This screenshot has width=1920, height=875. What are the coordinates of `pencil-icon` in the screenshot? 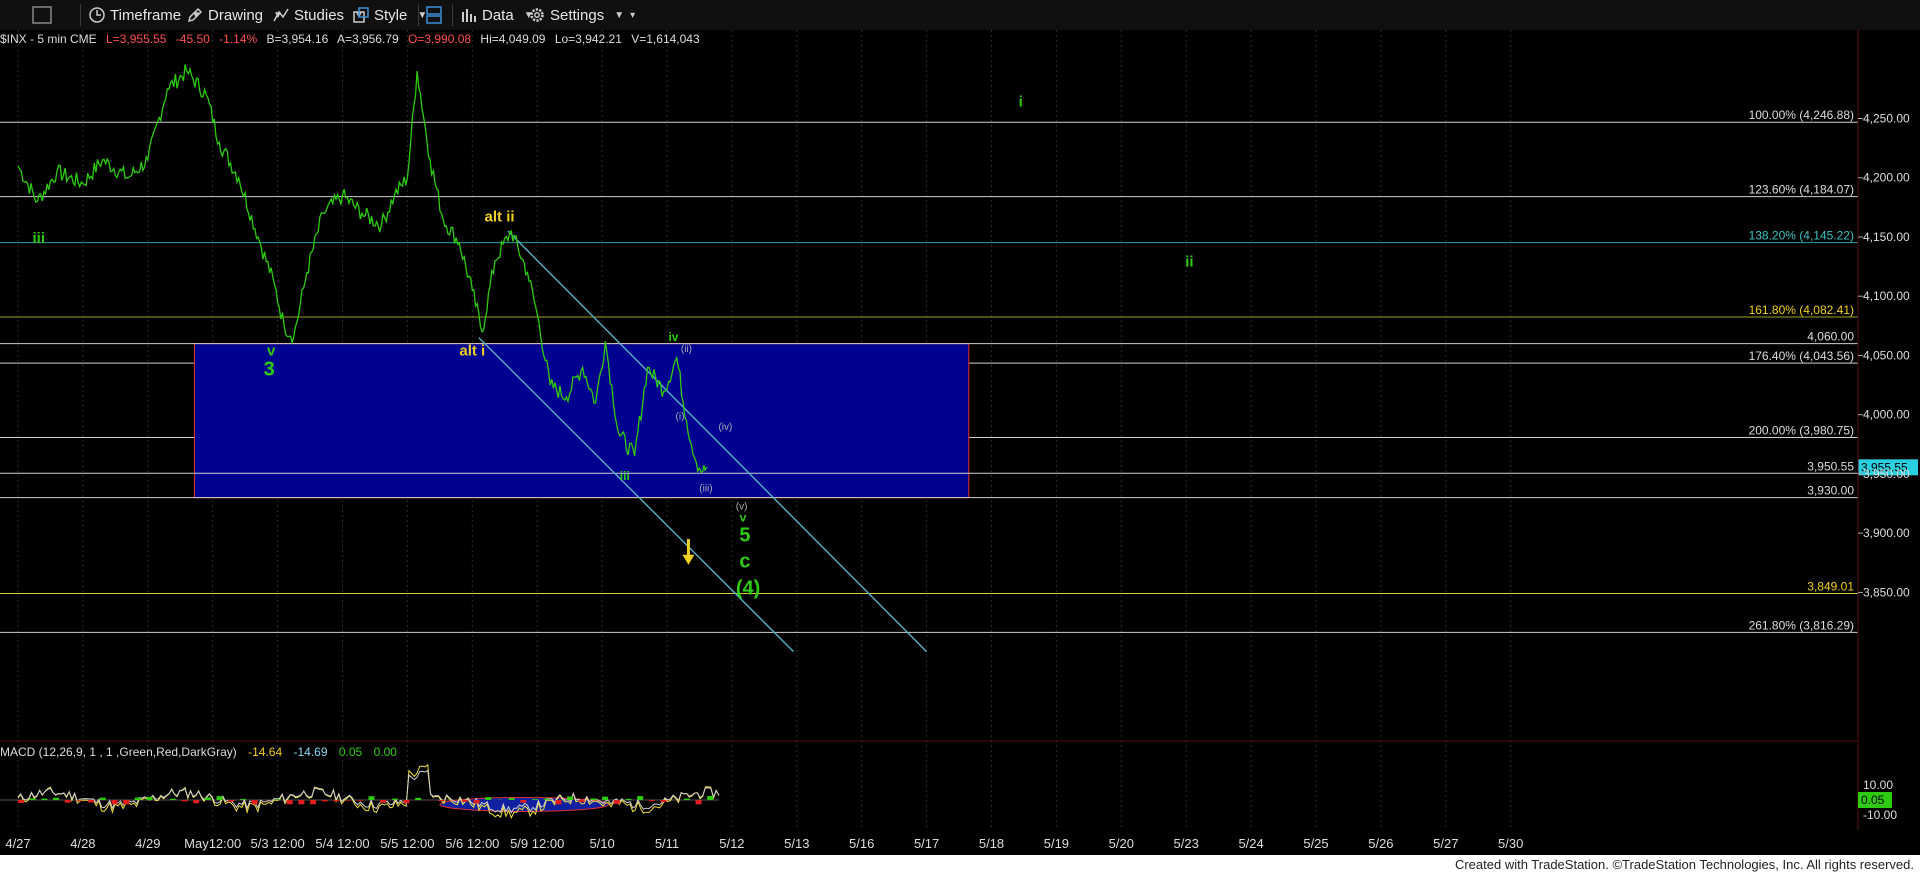 It's located at (195, 15).